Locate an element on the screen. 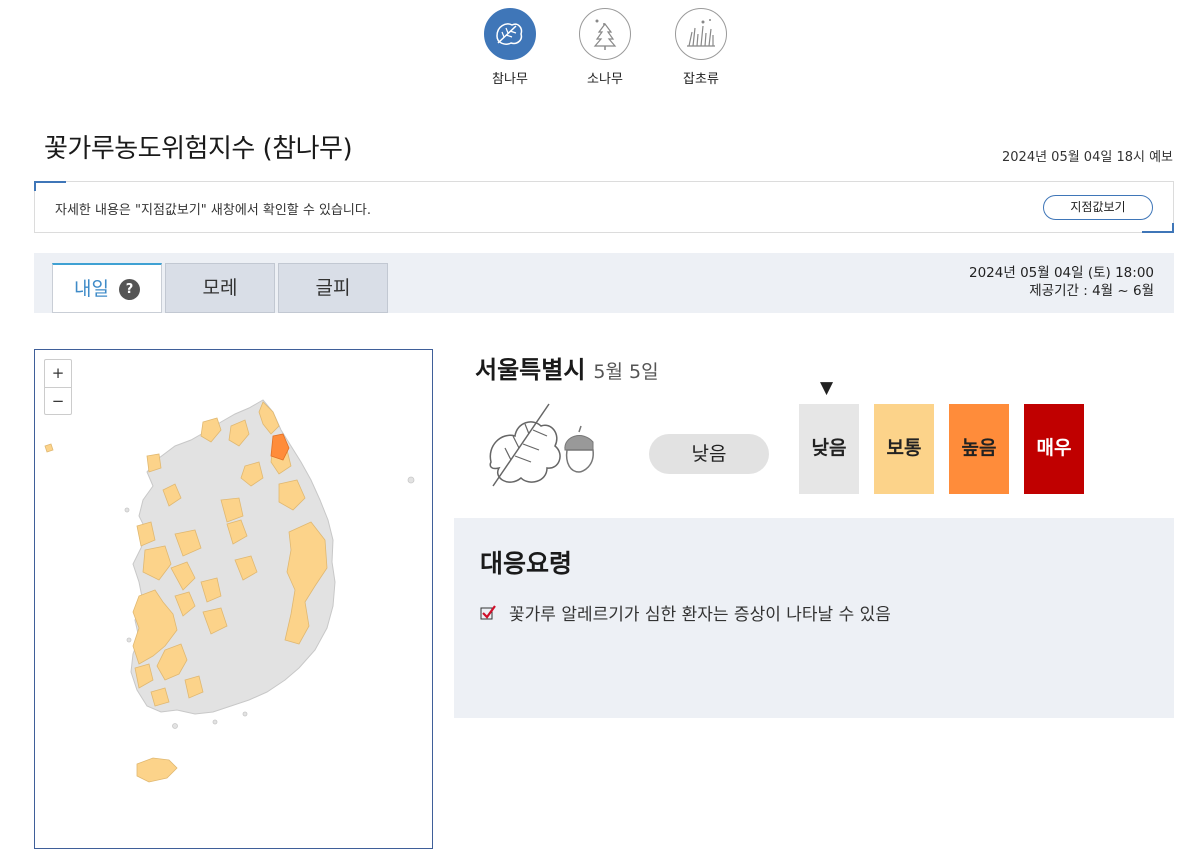 This screenshot has height=860, width=1203. page-title: 꽃가루농도위험지수 (참나무) is located at coordinates (198, 149).